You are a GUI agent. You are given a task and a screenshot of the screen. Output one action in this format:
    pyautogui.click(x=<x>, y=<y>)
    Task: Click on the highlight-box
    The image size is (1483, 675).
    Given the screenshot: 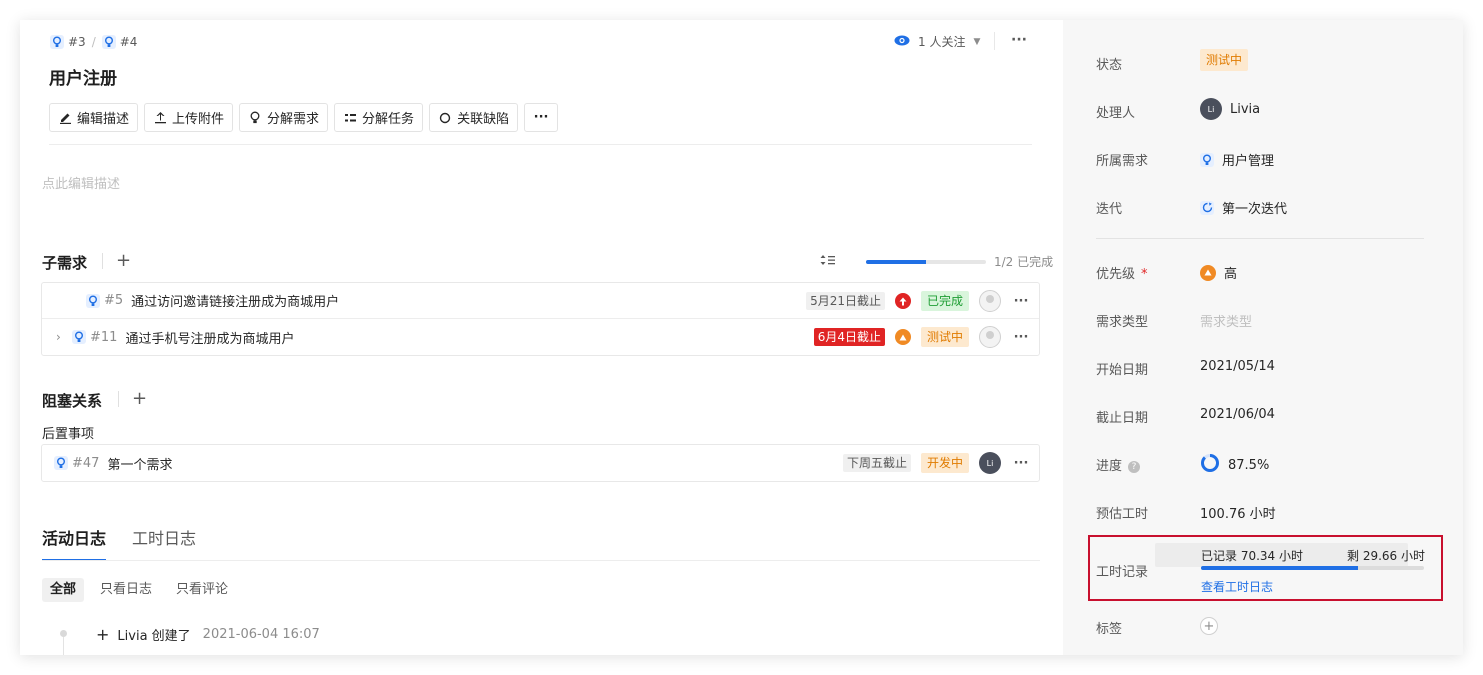 What is the action you would take?
    pyautogui.click(x=1265, y=568)
    